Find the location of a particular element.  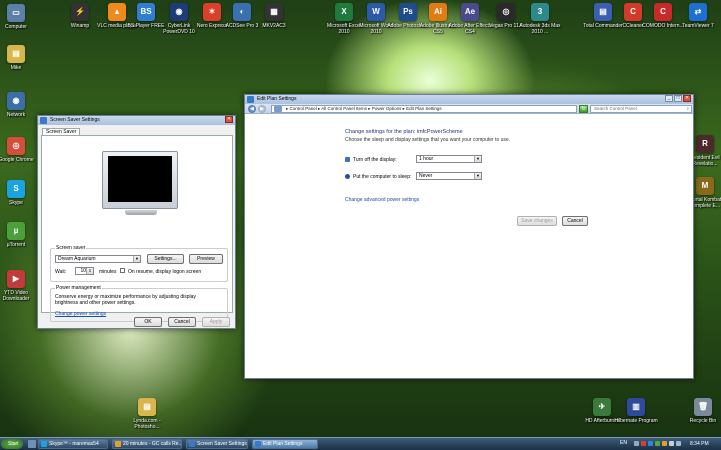

desktop-icon-label: Computer is located at coordinates (16, 27).